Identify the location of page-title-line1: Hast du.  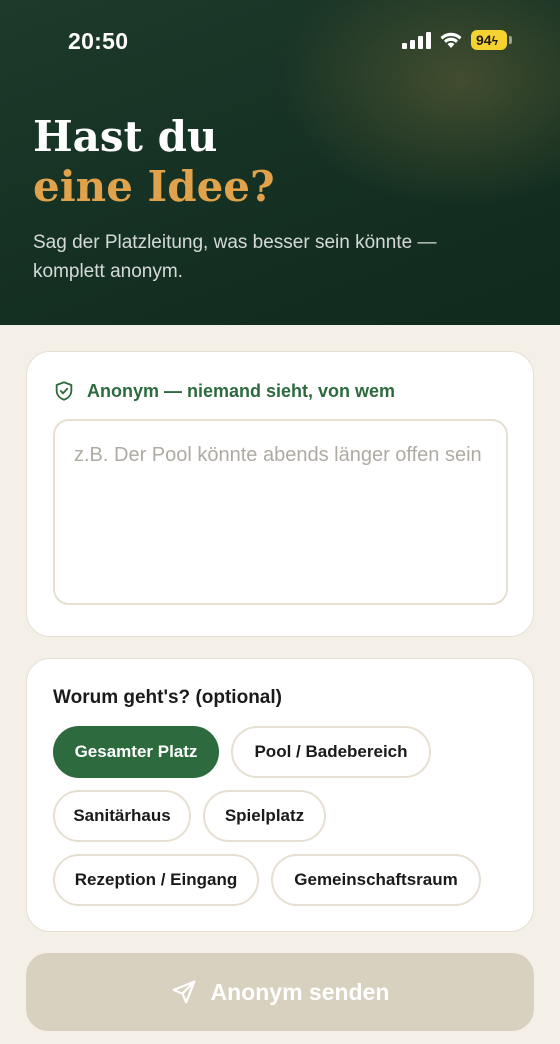
(125, 136).